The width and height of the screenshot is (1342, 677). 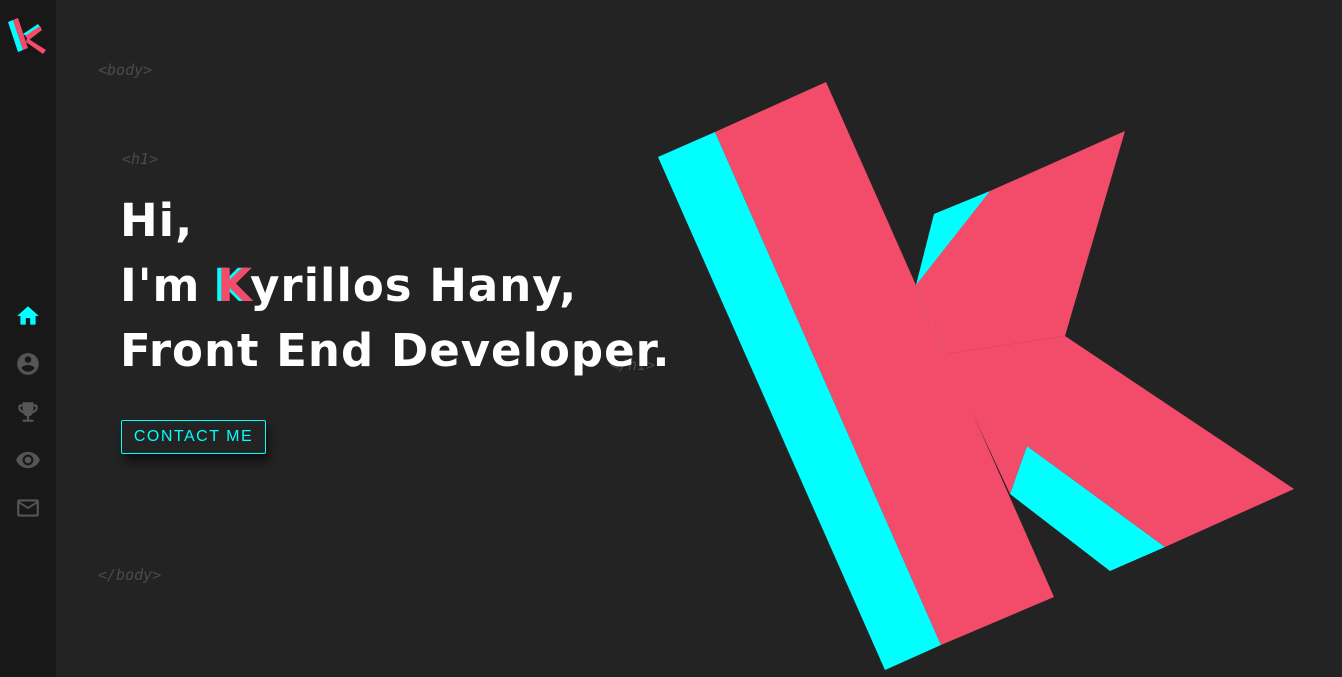 What do you see at coordinates (130, 575) in the screenshot?
I see `body-close-tag: </body>` at bounding box center [130, 575].